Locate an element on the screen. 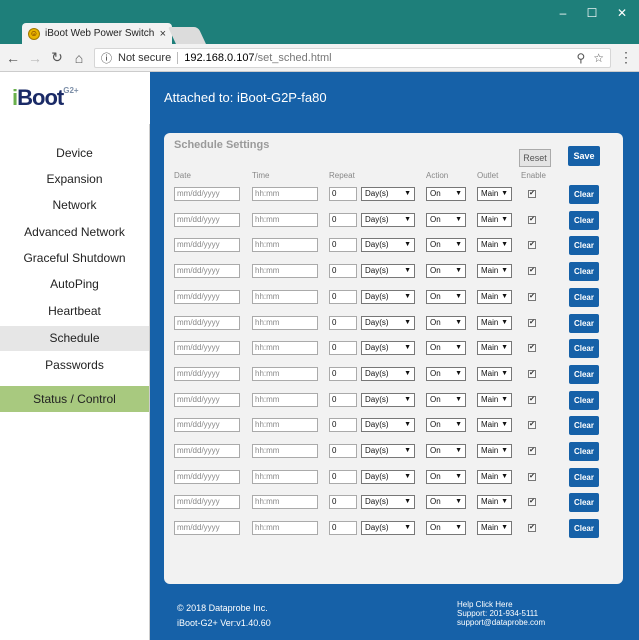 This screenshot has height=640, width=639. sidebar-item-network: Network is located at coordinates (74, 205).